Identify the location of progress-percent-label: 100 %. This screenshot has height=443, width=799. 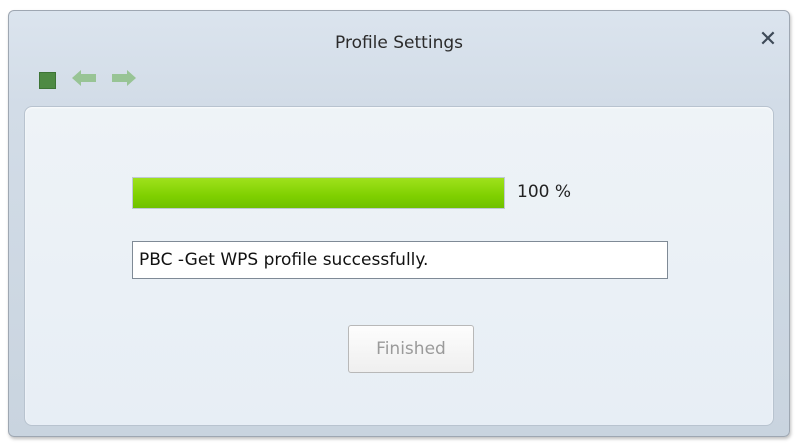
(544, 192).